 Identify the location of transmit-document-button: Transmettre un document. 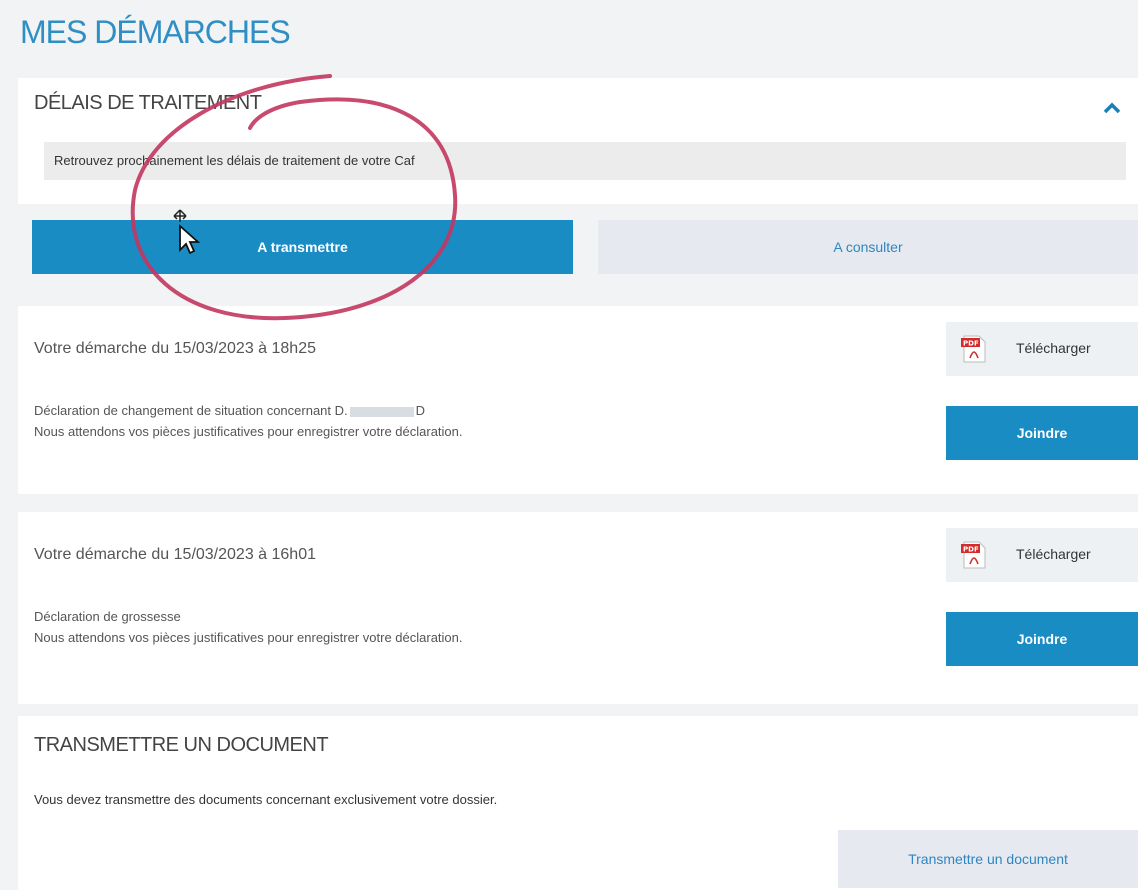
(988, 859).